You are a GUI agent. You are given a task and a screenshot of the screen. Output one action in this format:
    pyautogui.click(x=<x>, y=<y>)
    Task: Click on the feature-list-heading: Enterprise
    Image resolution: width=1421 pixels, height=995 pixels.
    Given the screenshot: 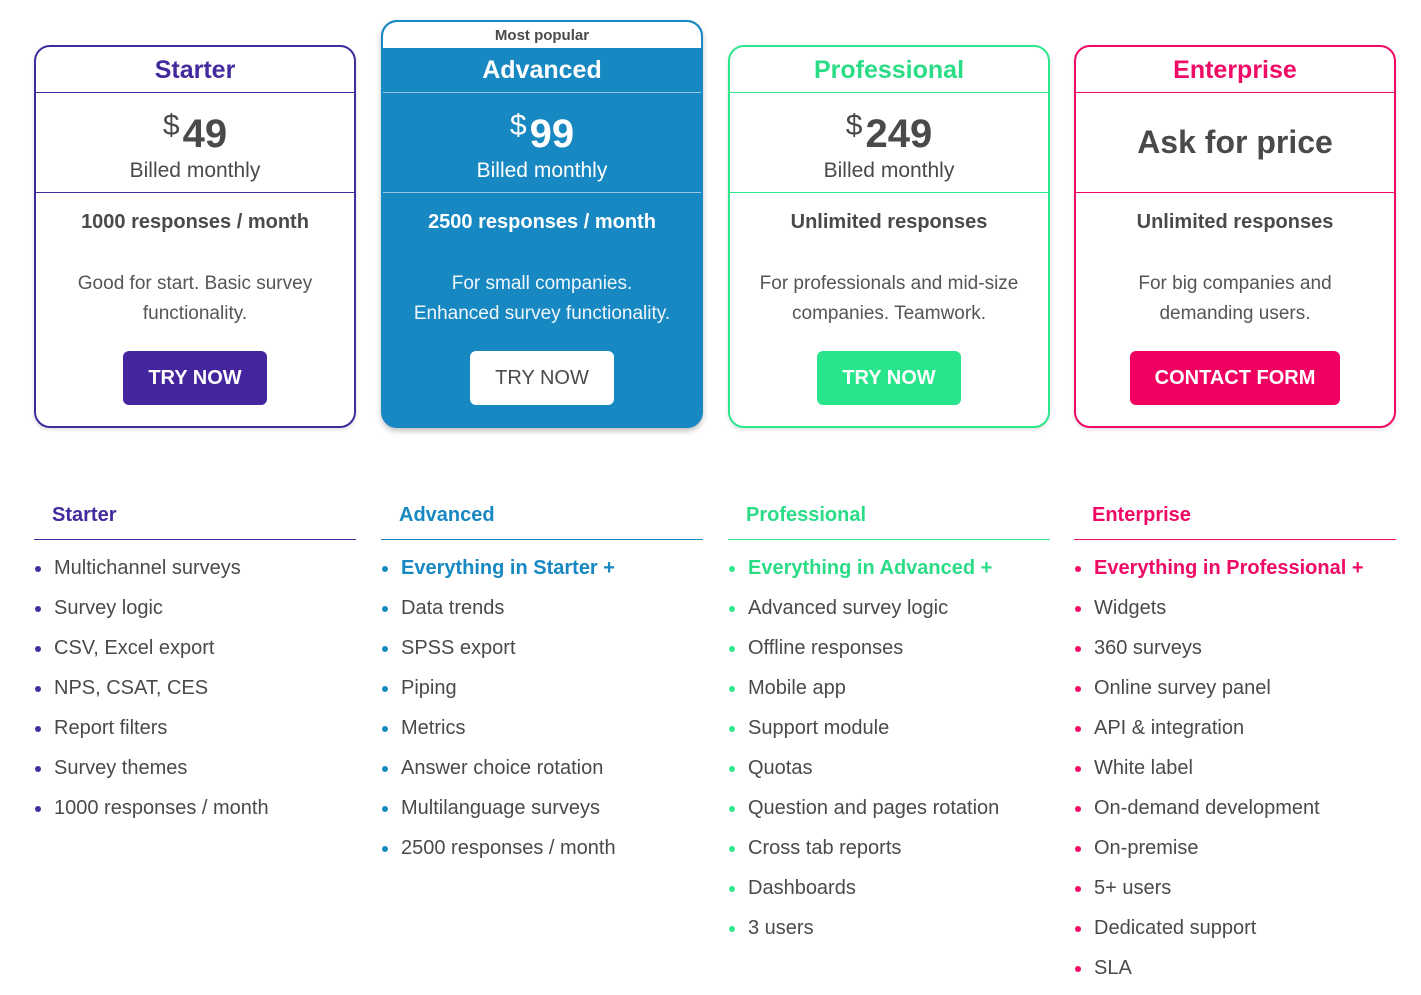 What is the action you would take?
    pyautogui.click(x=1235, y=520)
    